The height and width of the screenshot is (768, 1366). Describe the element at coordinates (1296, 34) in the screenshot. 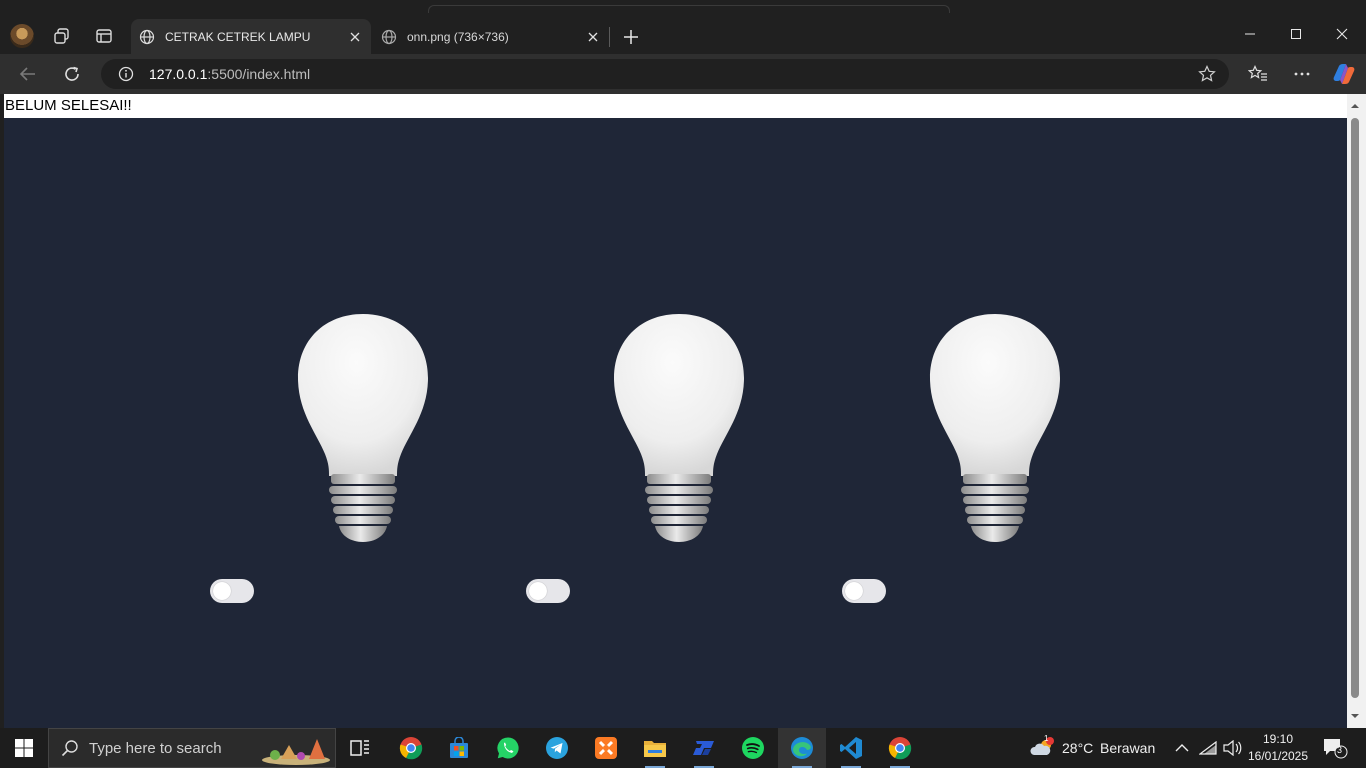

I see `maximize-icon` at that location.